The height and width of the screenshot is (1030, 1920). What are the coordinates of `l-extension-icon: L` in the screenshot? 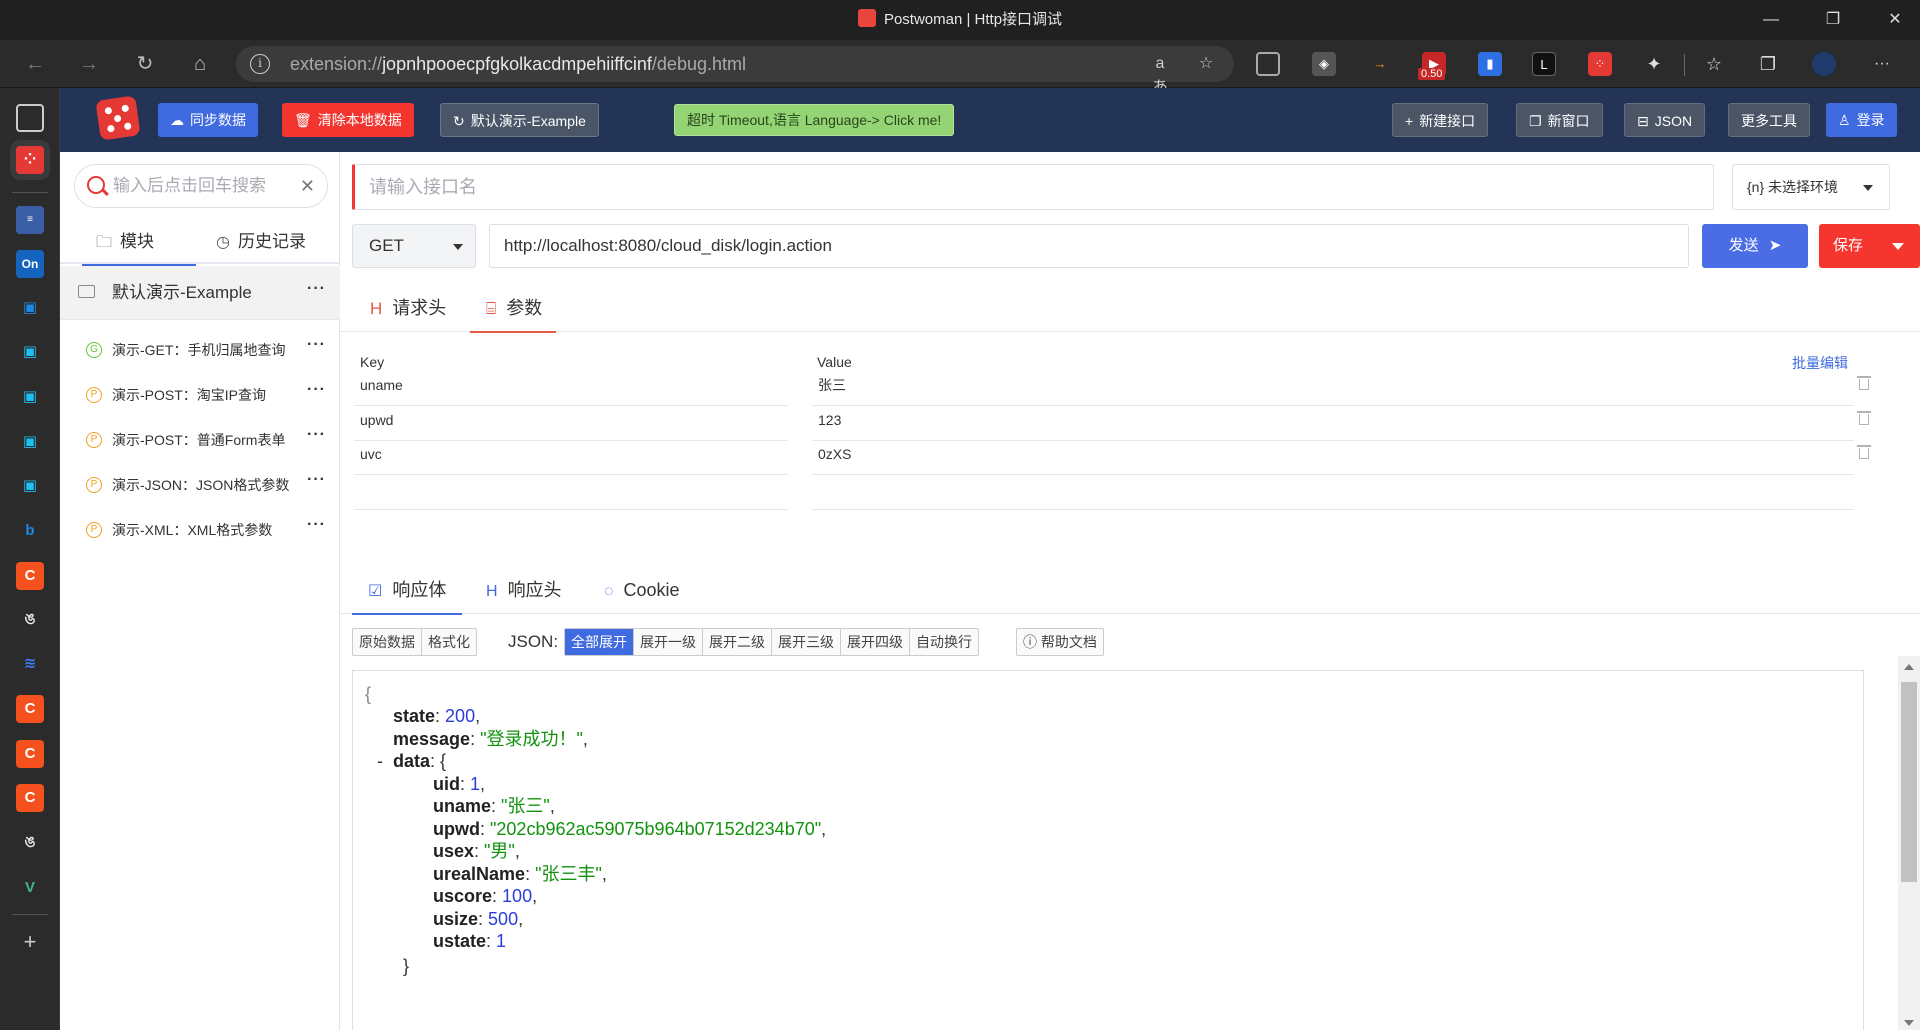 It's located at (1544, 64).